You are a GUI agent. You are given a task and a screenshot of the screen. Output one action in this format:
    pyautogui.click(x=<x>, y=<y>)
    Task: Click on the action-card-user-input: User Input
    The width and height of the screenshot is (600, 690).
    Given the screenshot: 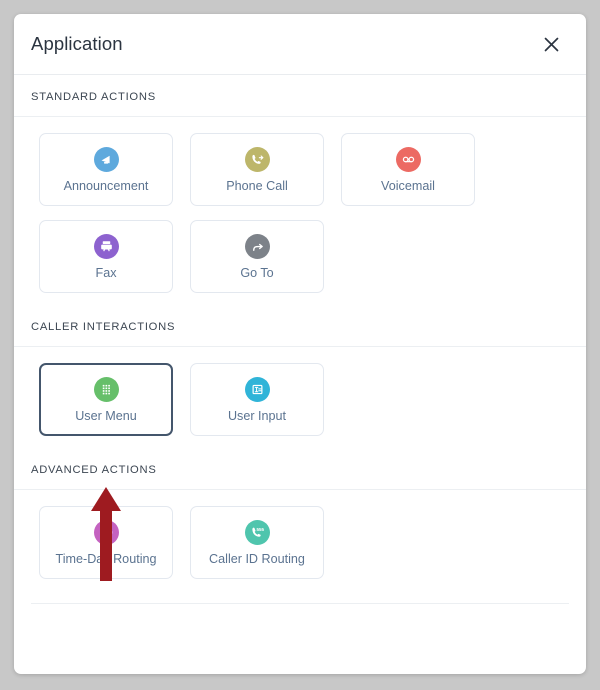 What is the action you would take?
    pyautogui.click(x=257, y=399)
    